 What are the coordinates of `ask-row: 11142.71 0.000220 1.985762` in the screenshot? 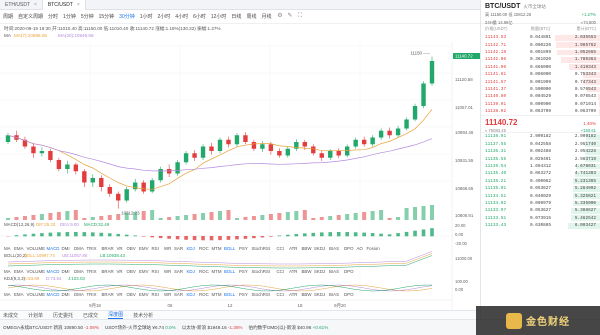 It's located at (540, 44).